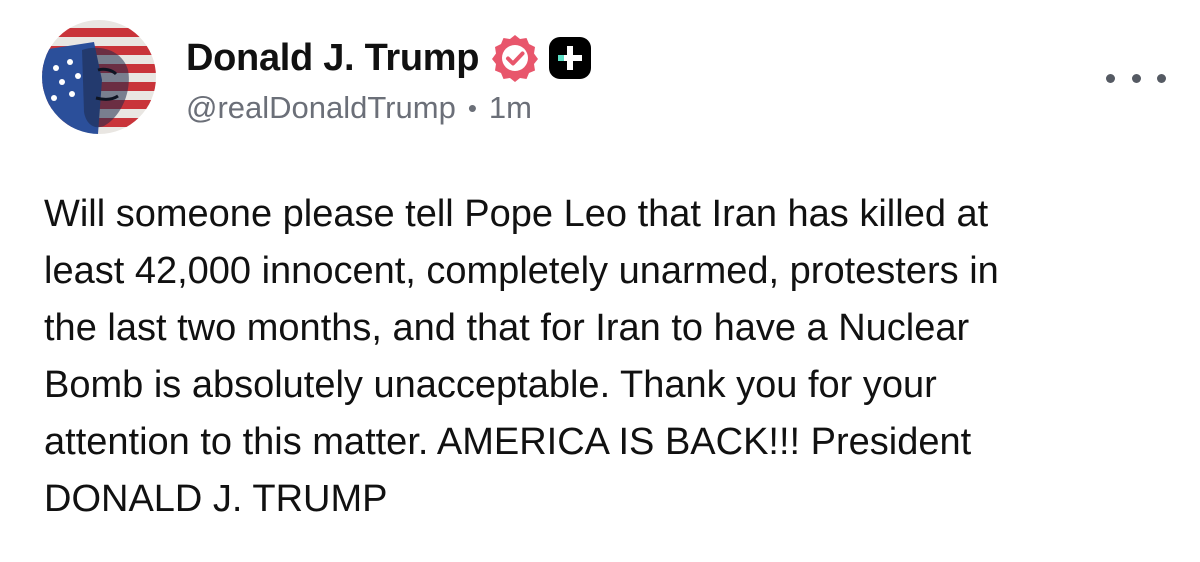 This screenshot has width=1200, height=562. I want to click on timestamp: 1m, so click(510, 108).